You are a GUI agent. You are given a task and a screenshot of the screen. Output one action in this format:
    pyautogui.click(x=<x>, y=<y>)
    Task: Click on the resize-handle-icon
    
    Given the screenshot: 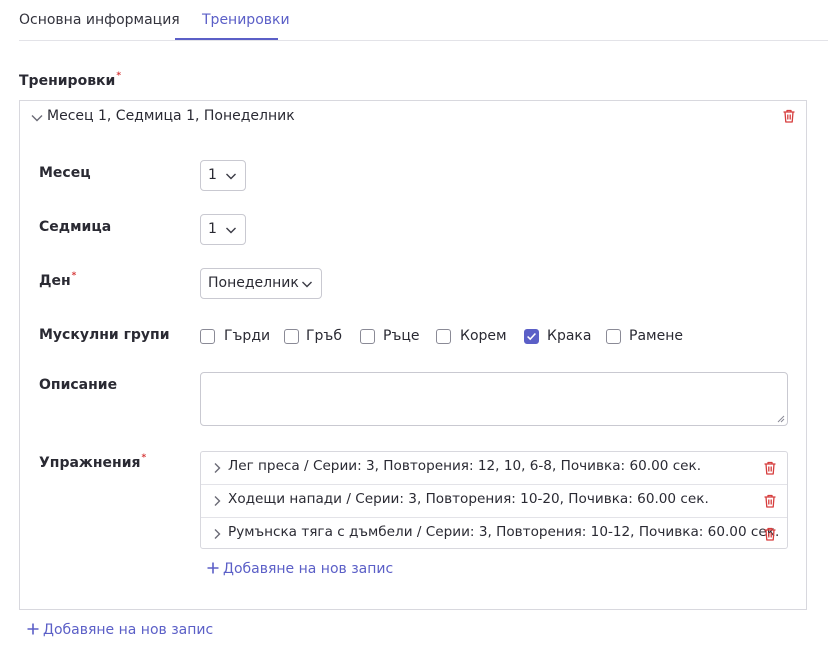 What is the action you would take?
    pyautogui.click(x=781, y=419)
    